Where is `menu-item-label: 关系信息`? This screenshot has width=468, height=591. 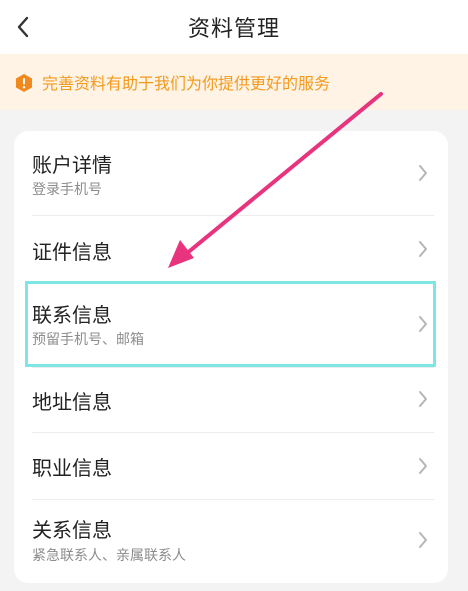
menu-item-label: 关系信息 is located at coordinates (72, 530).